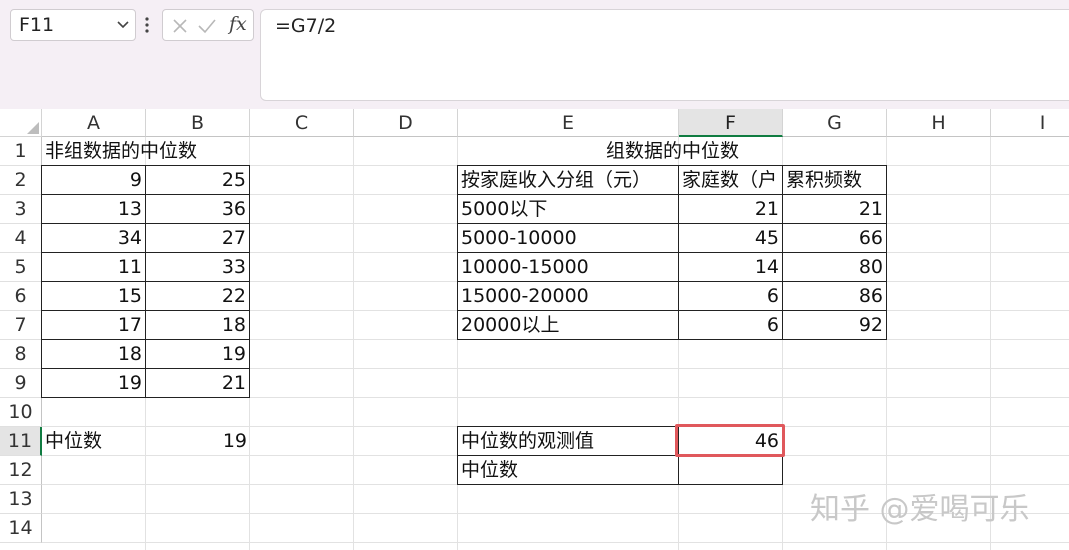 This screenshot has height=550, width=1069. Describe the element at coordinates (834, 180) in the screenshot. I see `right-table-header: 累积频数` at that location.